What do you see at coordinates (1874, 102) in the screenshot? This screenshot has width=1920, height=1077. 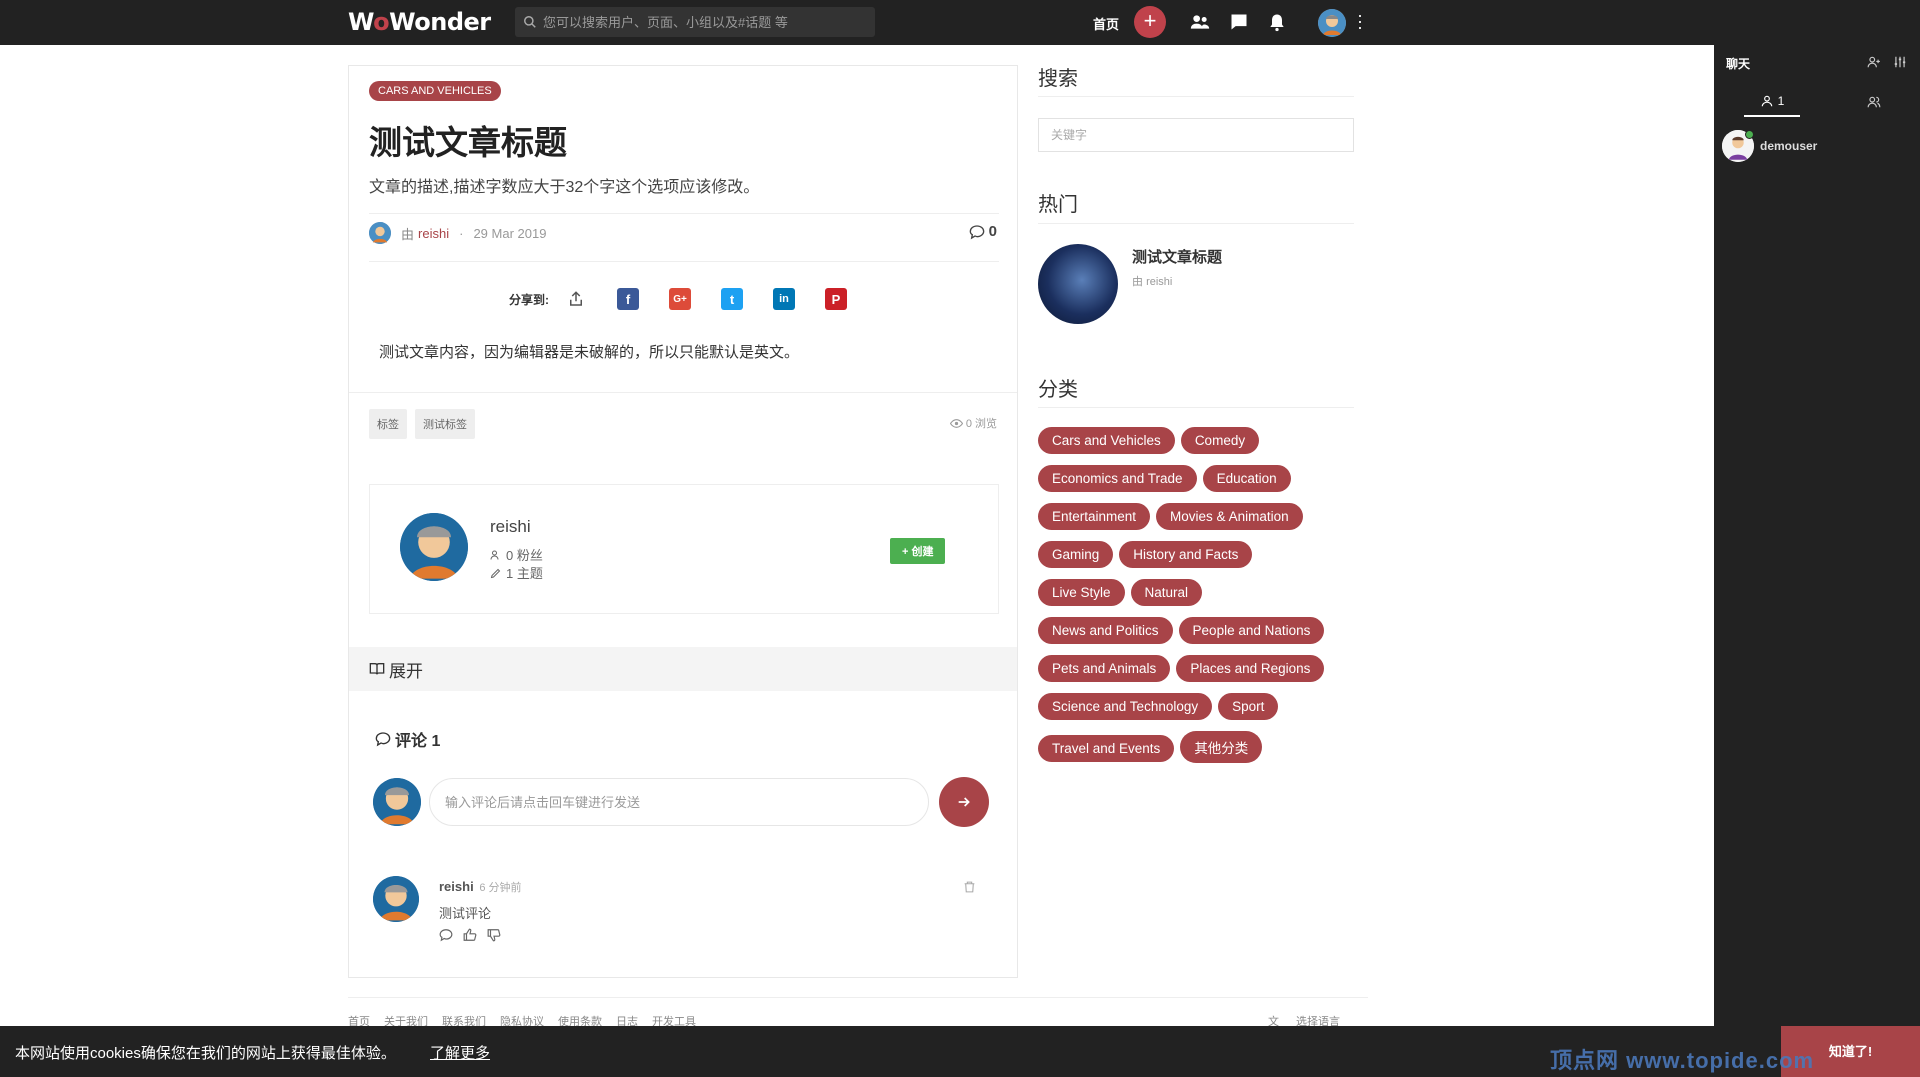 I see `tab-groups` at bounding box center [1874, 102].